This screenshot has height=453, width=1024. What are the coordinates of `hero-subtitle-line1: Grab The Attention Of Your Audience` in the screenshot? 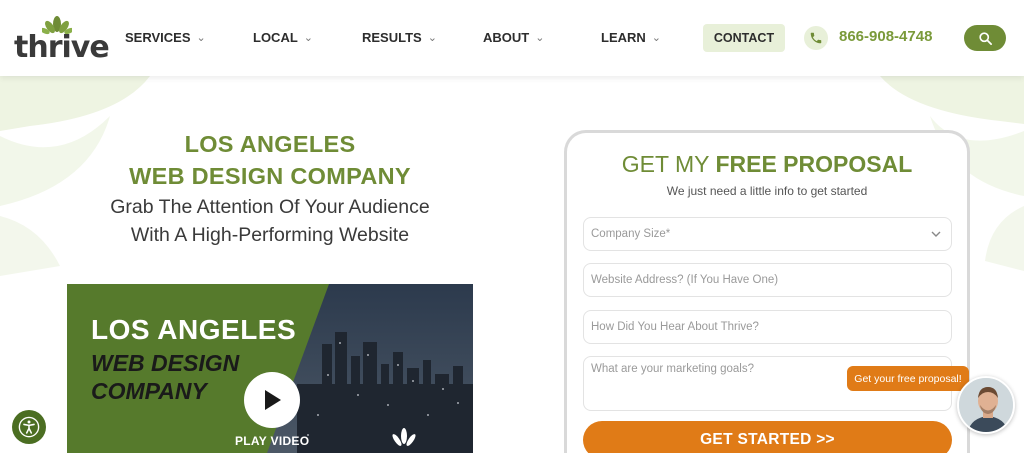 It's located at (270, 207).